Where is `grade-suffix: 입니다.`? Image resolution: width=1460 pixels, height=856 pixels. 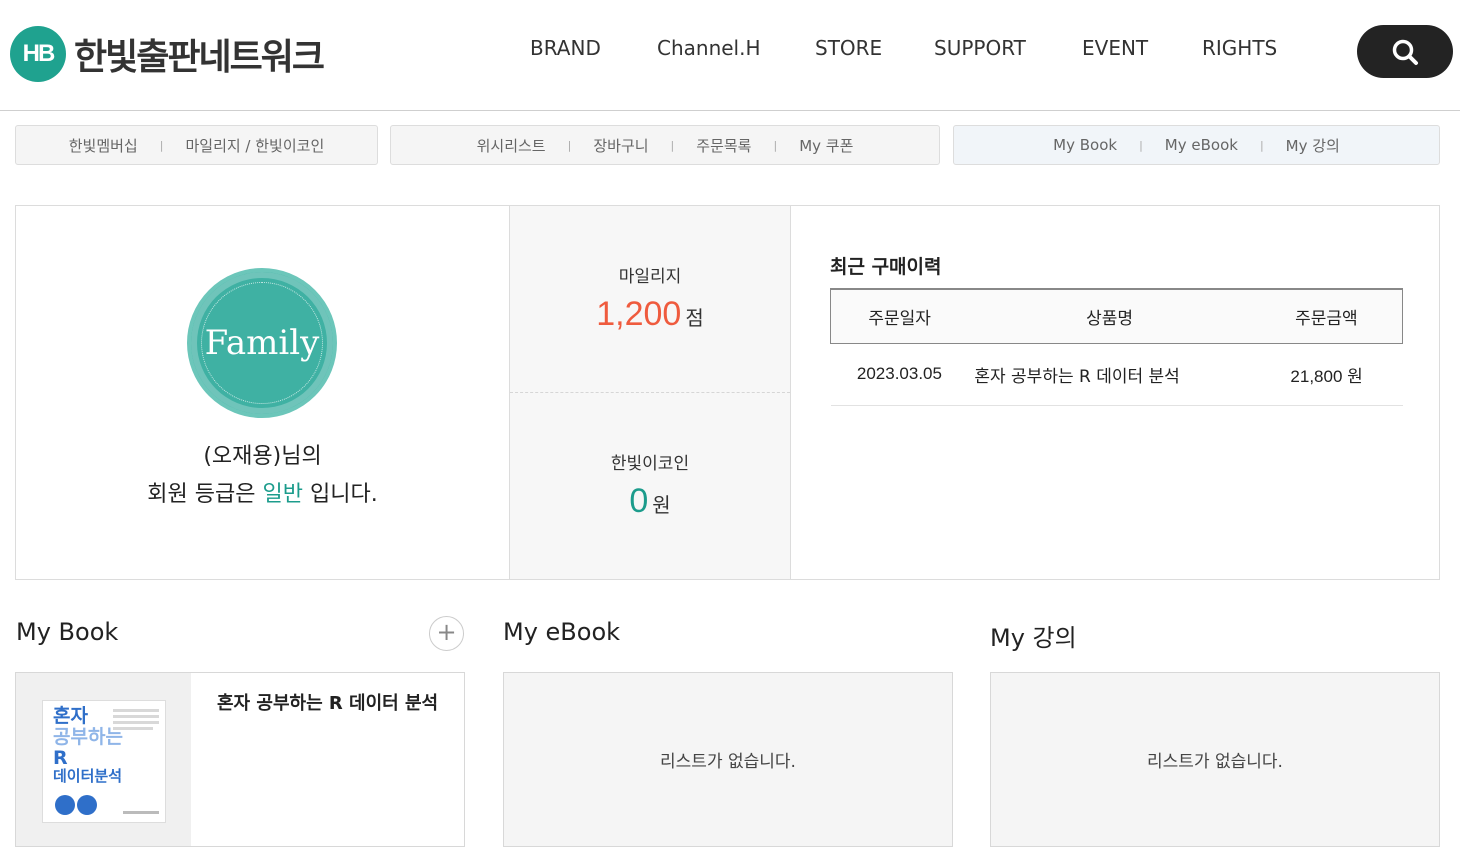 grade-suffix: 입니다. is located at coordinates (343, 494).